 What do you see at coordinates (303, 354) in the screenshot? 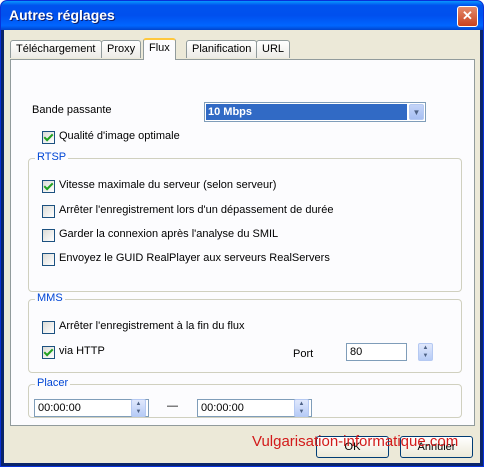
I see `port-label: Port` at bounding box center [303, 354].